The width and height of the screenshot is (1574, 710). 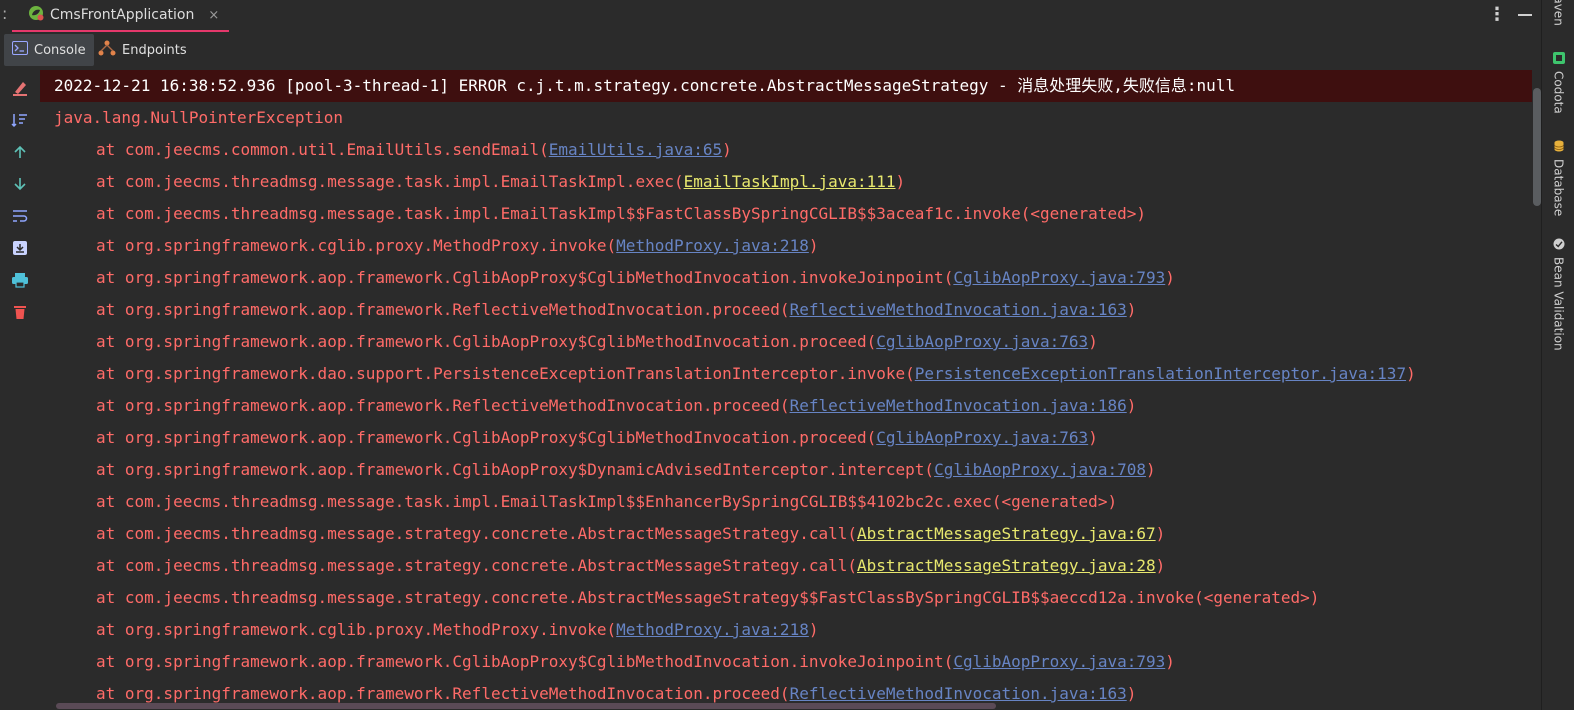 I want to click on maven-label: Maven, so click(x=1558, y=13).